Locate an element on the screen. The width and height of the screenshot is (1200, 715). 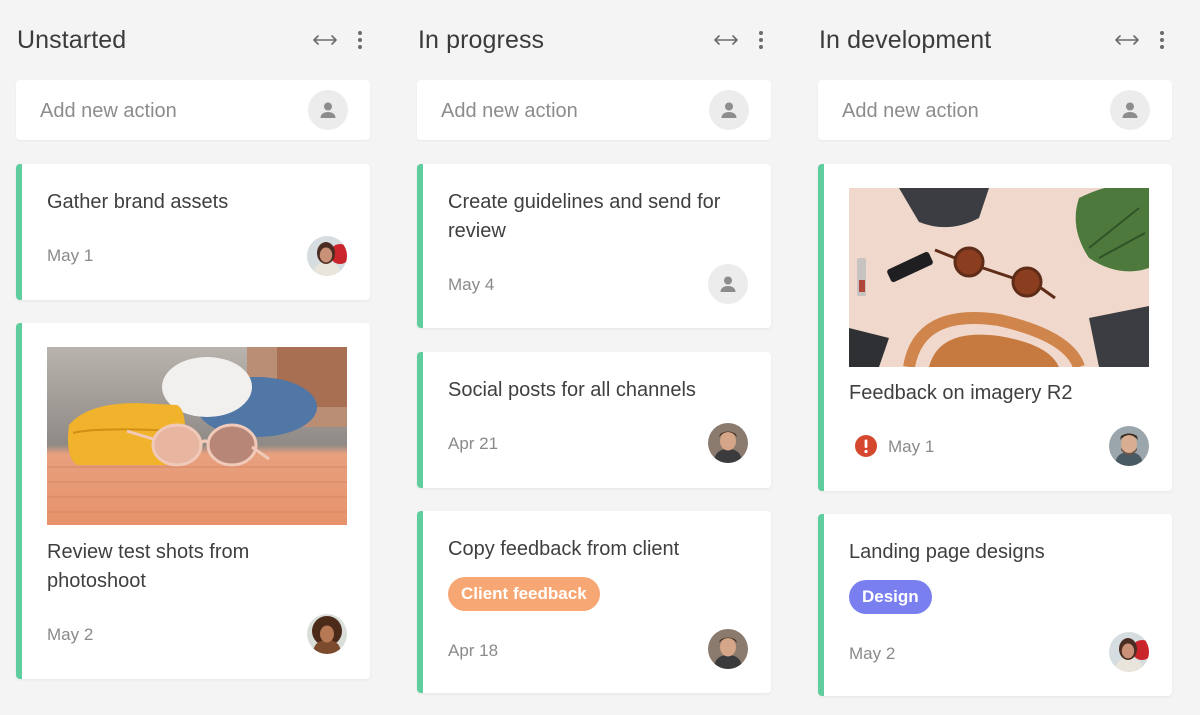
action-card: Social posts for all channels Apr 21 is located at coordinates (594, 420).